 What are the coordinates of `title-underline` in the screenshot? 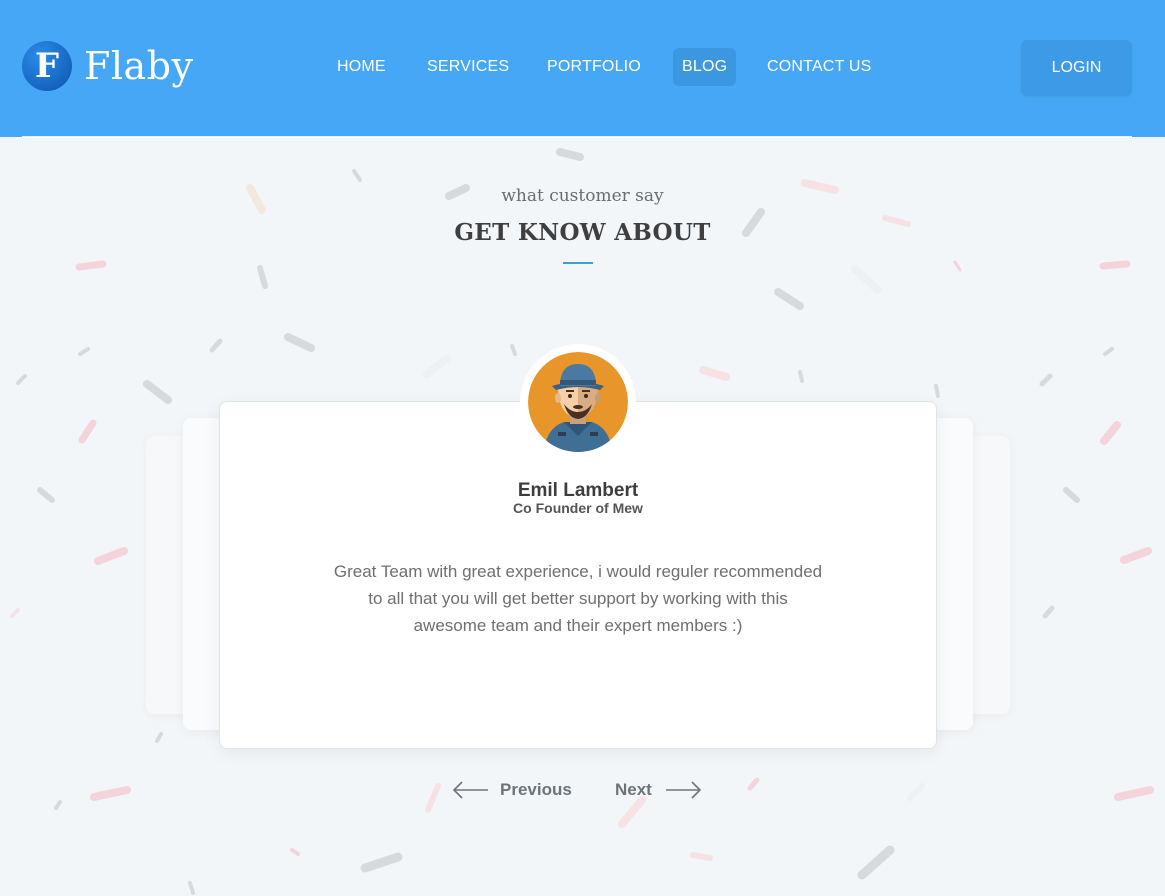 It's located at (578, 263).